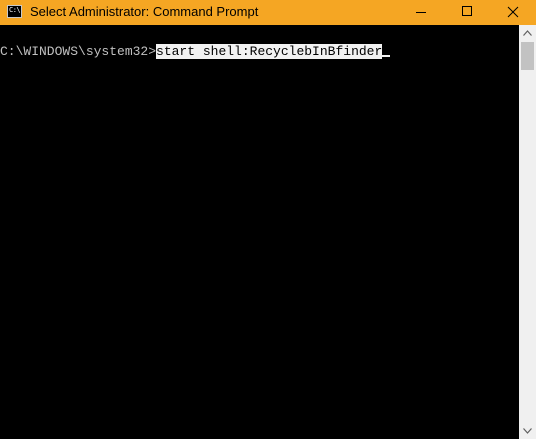 This screenshot has height=439, width=536. I want to click on close-button, so click(513, 12).